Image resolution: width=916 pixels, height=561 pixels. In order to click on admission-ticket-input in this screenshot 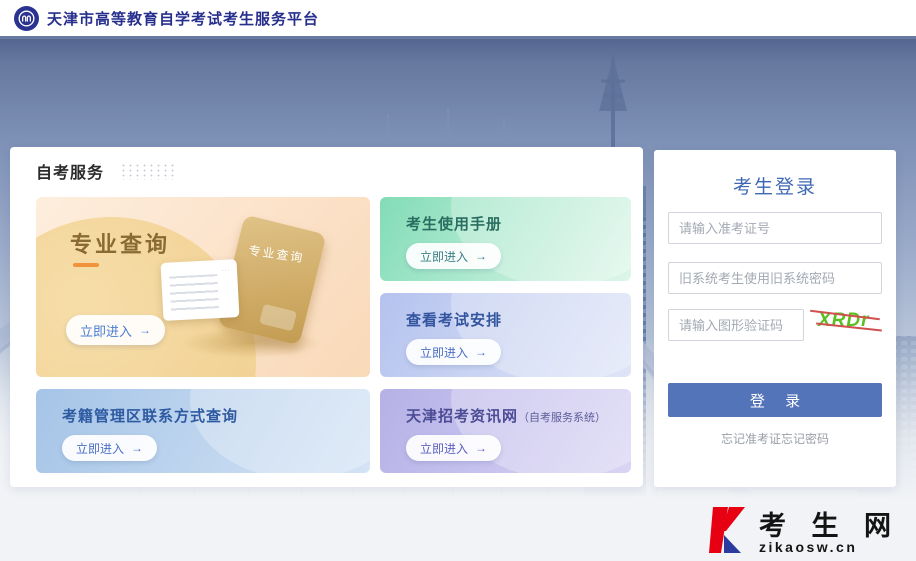, I will do `click(775, 228)`.